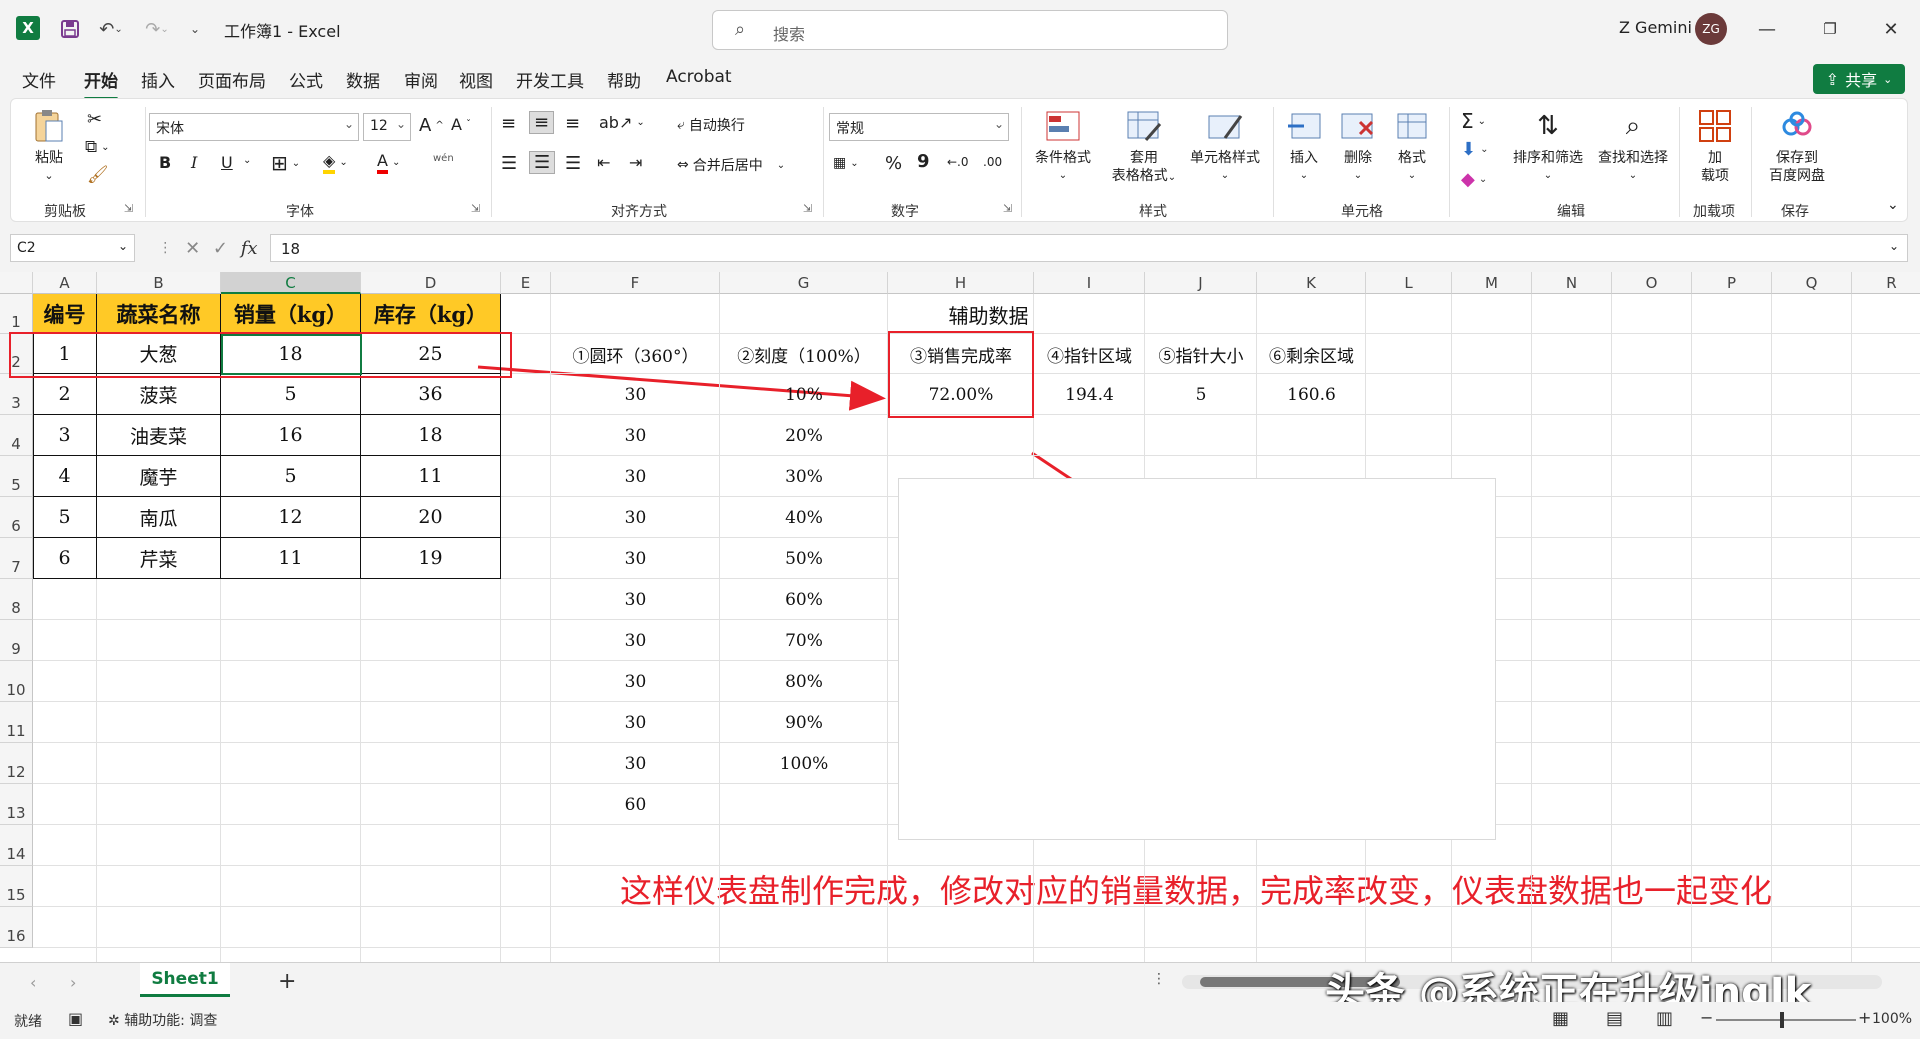  I want to click on column-header: D, so click(431, 283).